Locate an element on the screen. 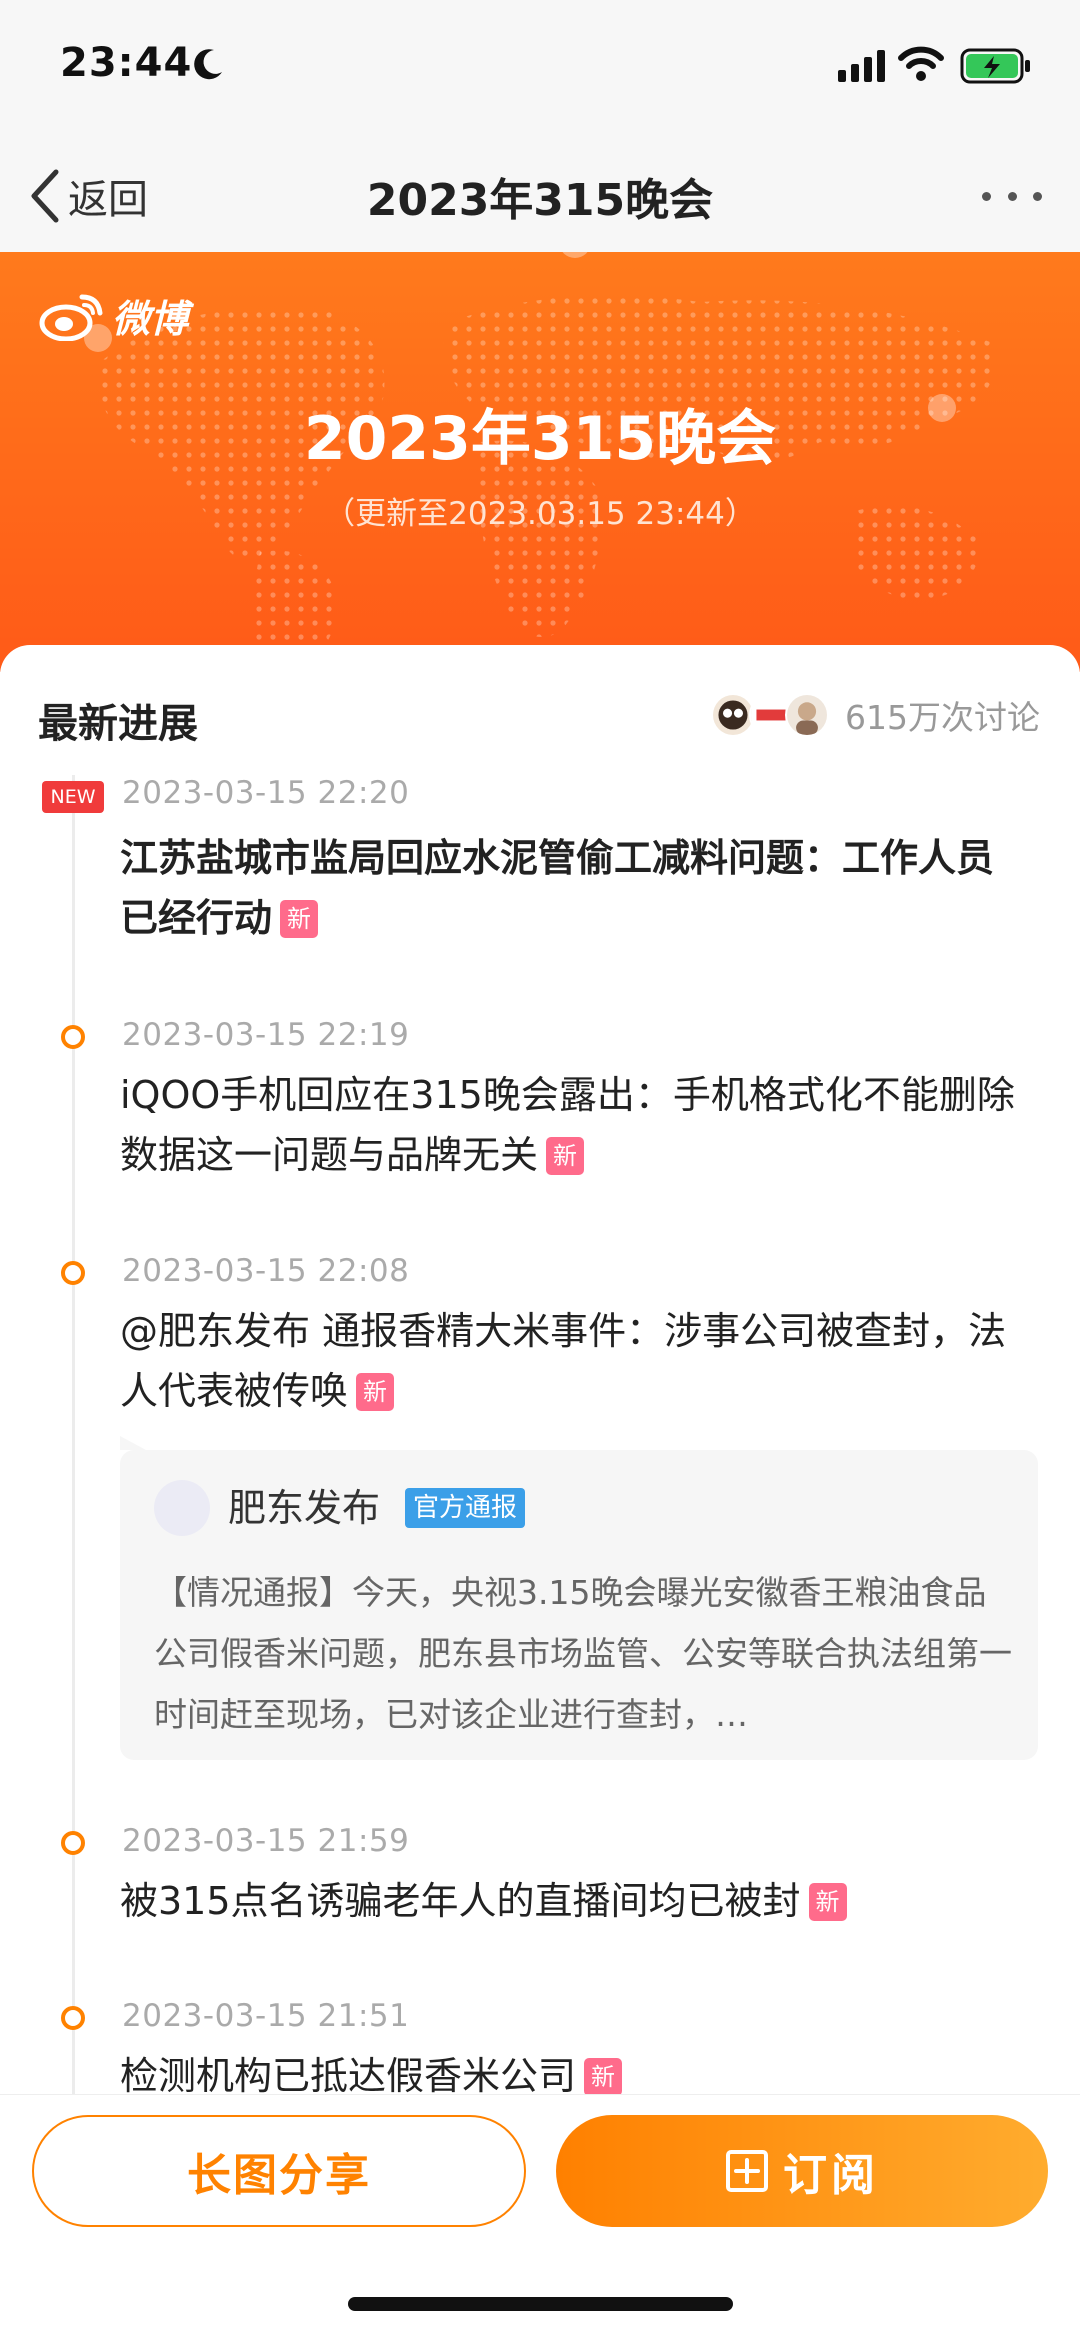 This screenshot has width=1080, height=2337. repost-arrow is located at coordinates (133, 1443).